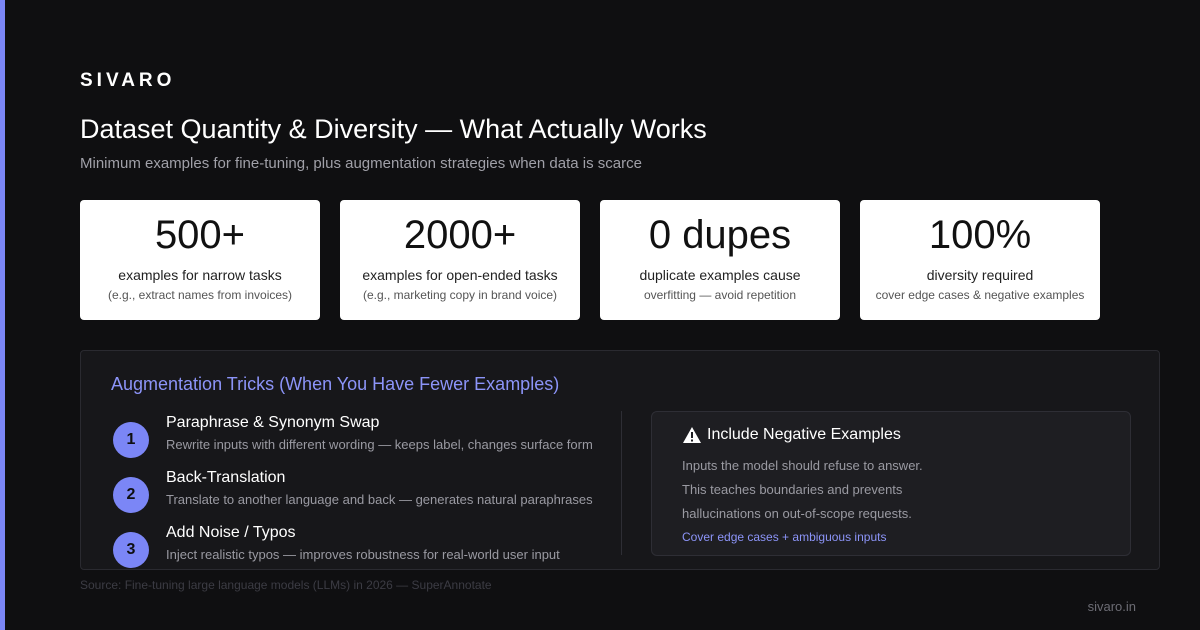  I want to click on negative-examples-title: Include Negative Examples, so click(804, 434).